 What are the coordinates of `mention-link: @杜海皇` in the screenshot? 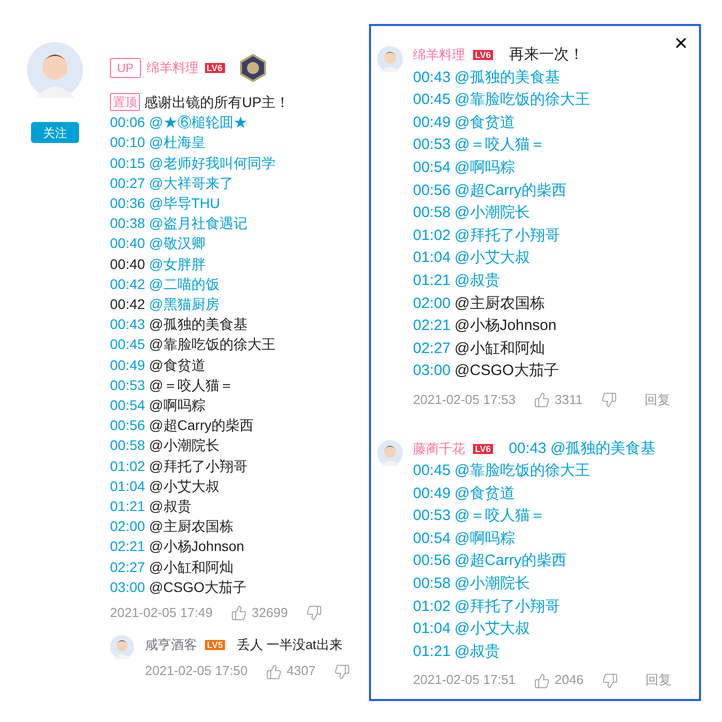 It's located at (177, 142).